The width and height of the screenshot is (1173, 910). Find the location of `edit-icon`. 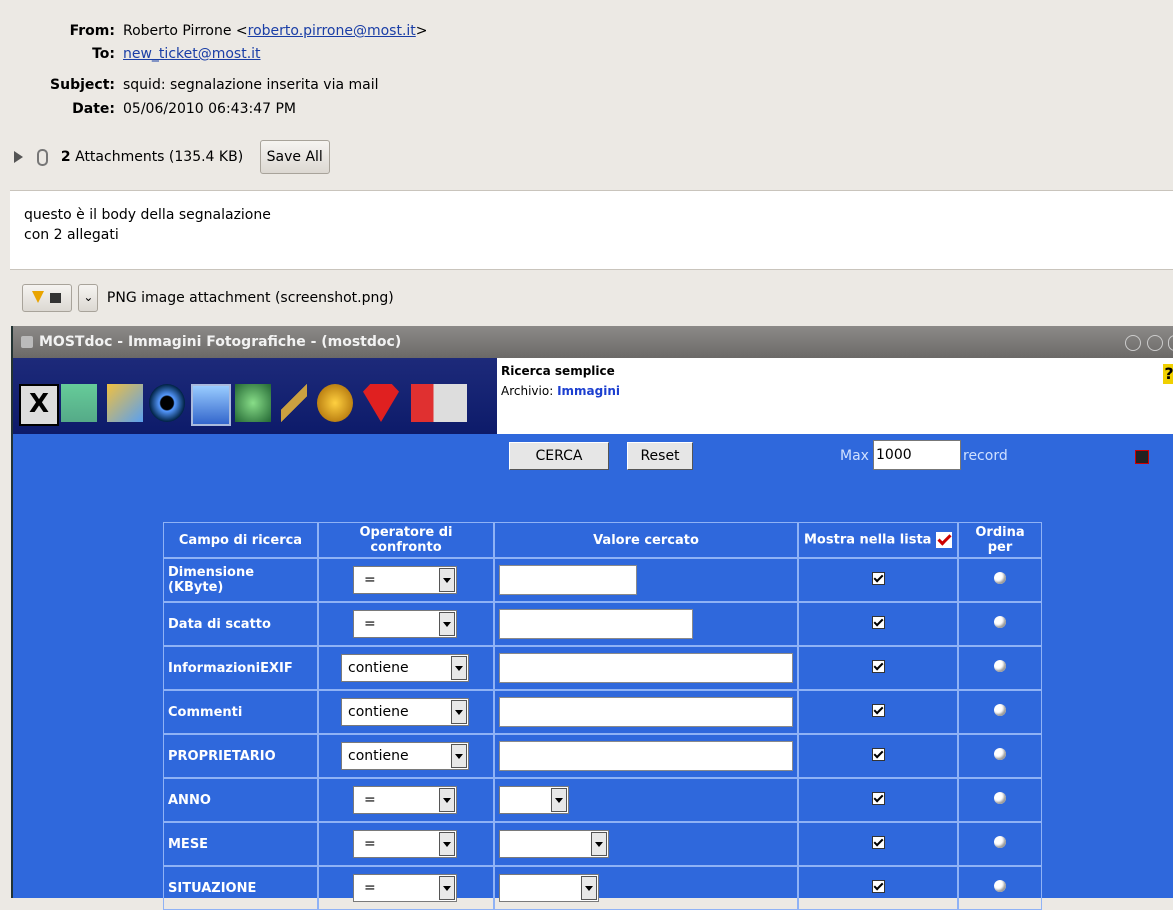

edit-icon is located at coordinates (125, 403).